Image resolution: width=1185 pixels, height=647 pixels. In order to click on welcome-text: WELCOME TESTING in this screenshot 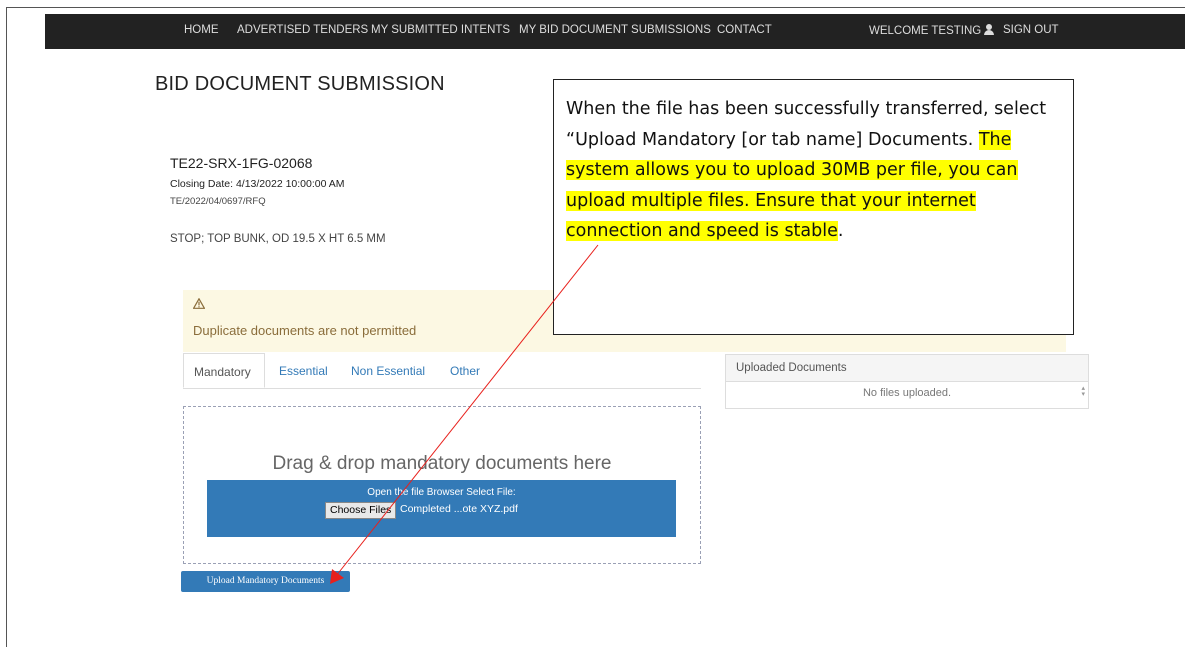, I will do `click(925, 31)`.